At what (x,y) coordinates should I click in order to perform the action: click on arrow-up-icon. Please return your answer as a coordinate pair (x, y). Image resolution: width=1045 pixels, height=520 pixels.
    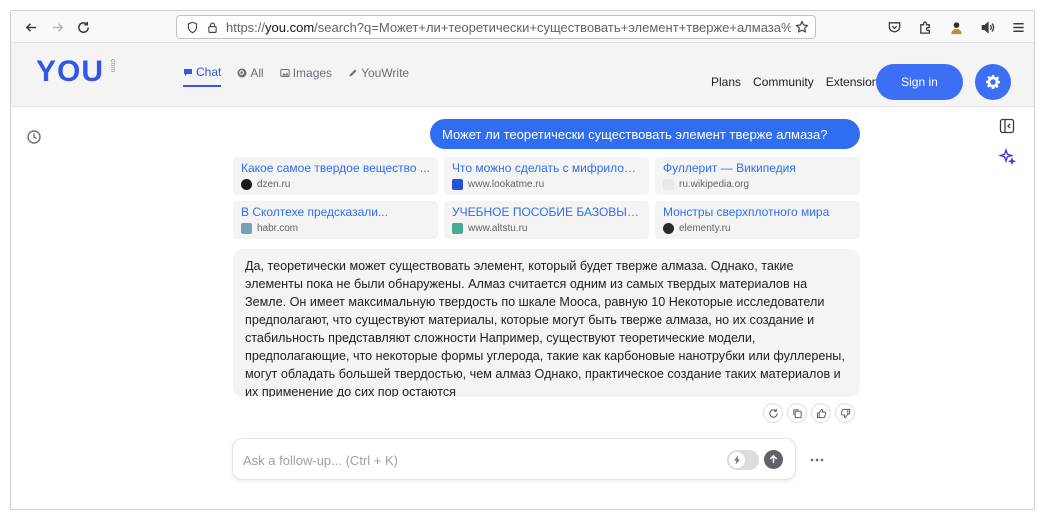
    Looking at the image, I should click on (773, 459).